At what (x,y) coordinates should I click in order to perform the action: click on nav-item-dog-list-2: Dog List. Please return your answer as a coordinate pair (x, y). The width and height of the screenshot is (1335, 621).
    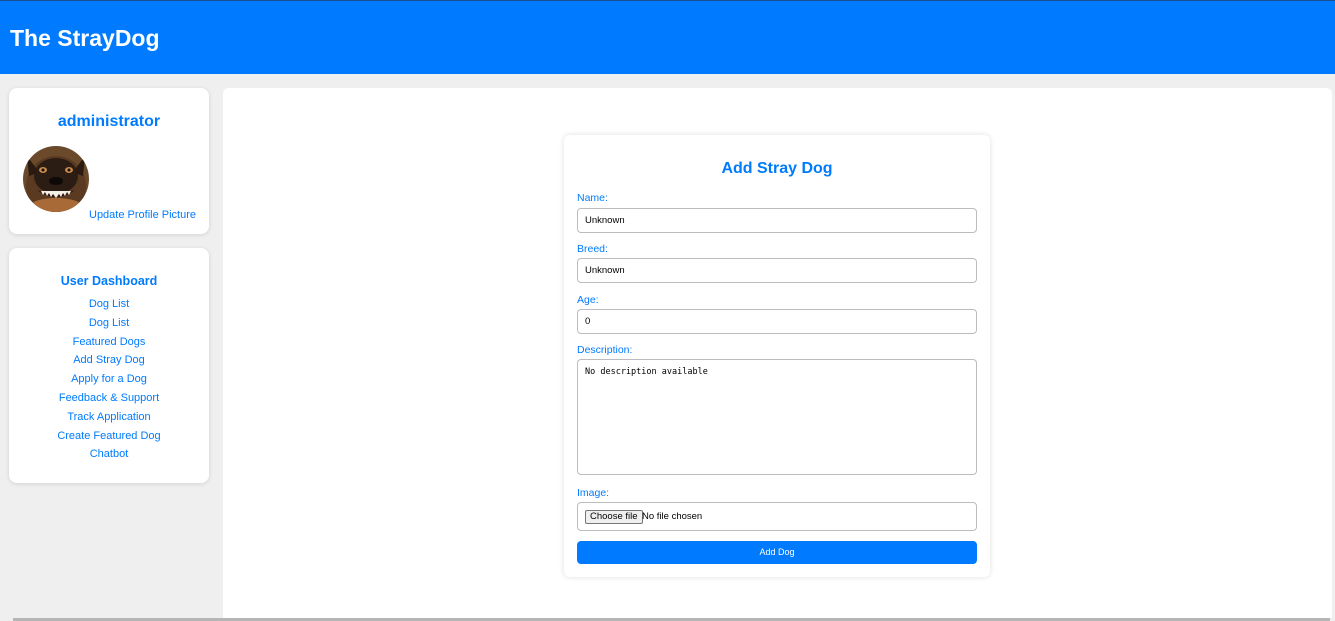
    Looking at the image, I should click on (109, 325).